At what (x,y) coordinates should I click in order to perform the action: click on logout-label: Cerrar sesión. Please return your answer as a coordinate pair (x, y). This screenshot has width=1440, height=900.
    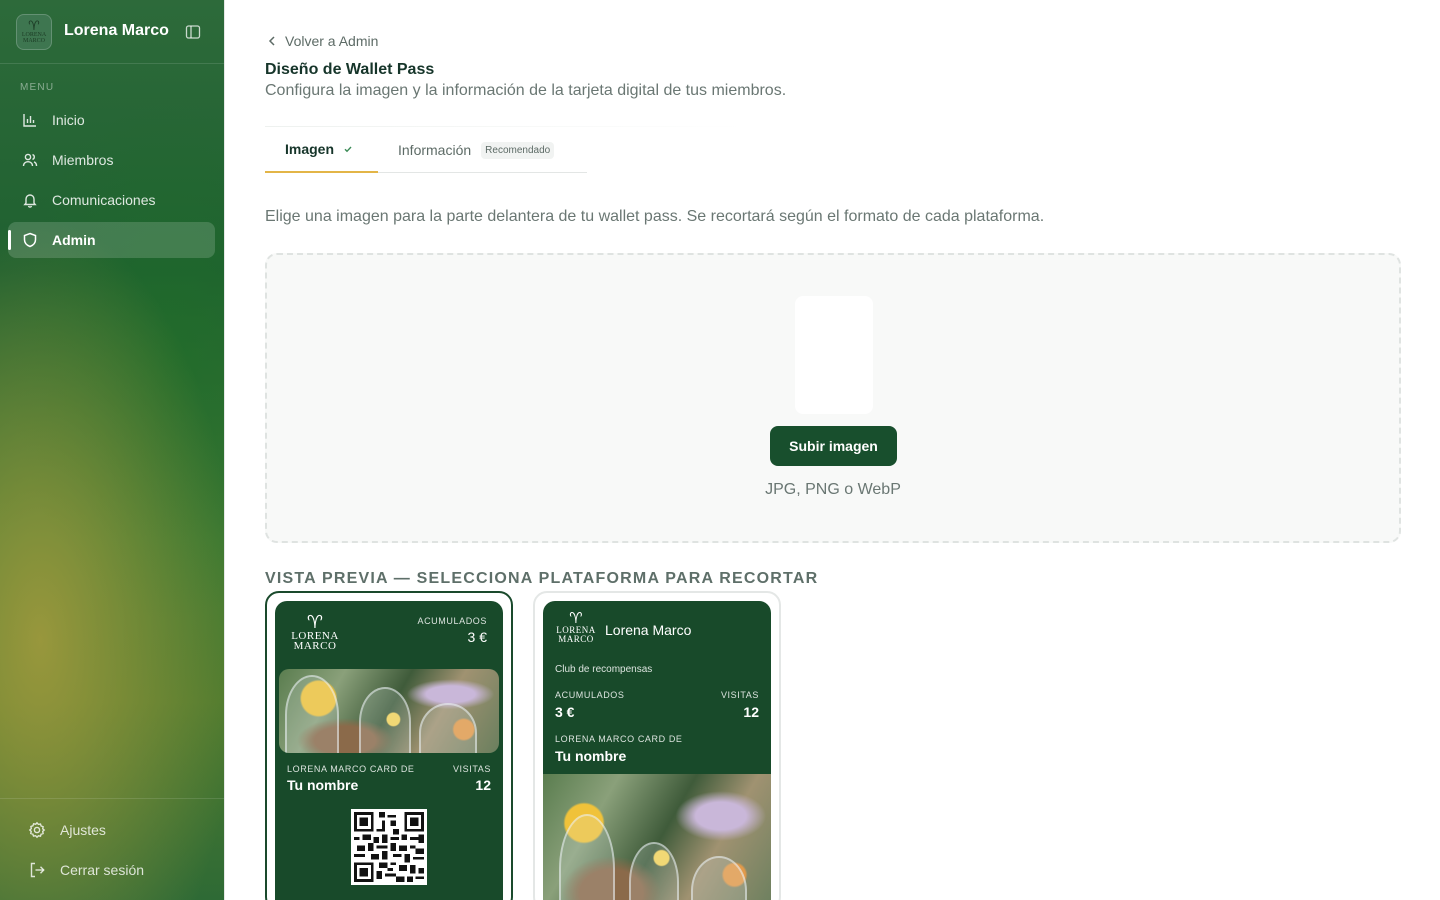
    Looking at the image, I should click on (102, 870).